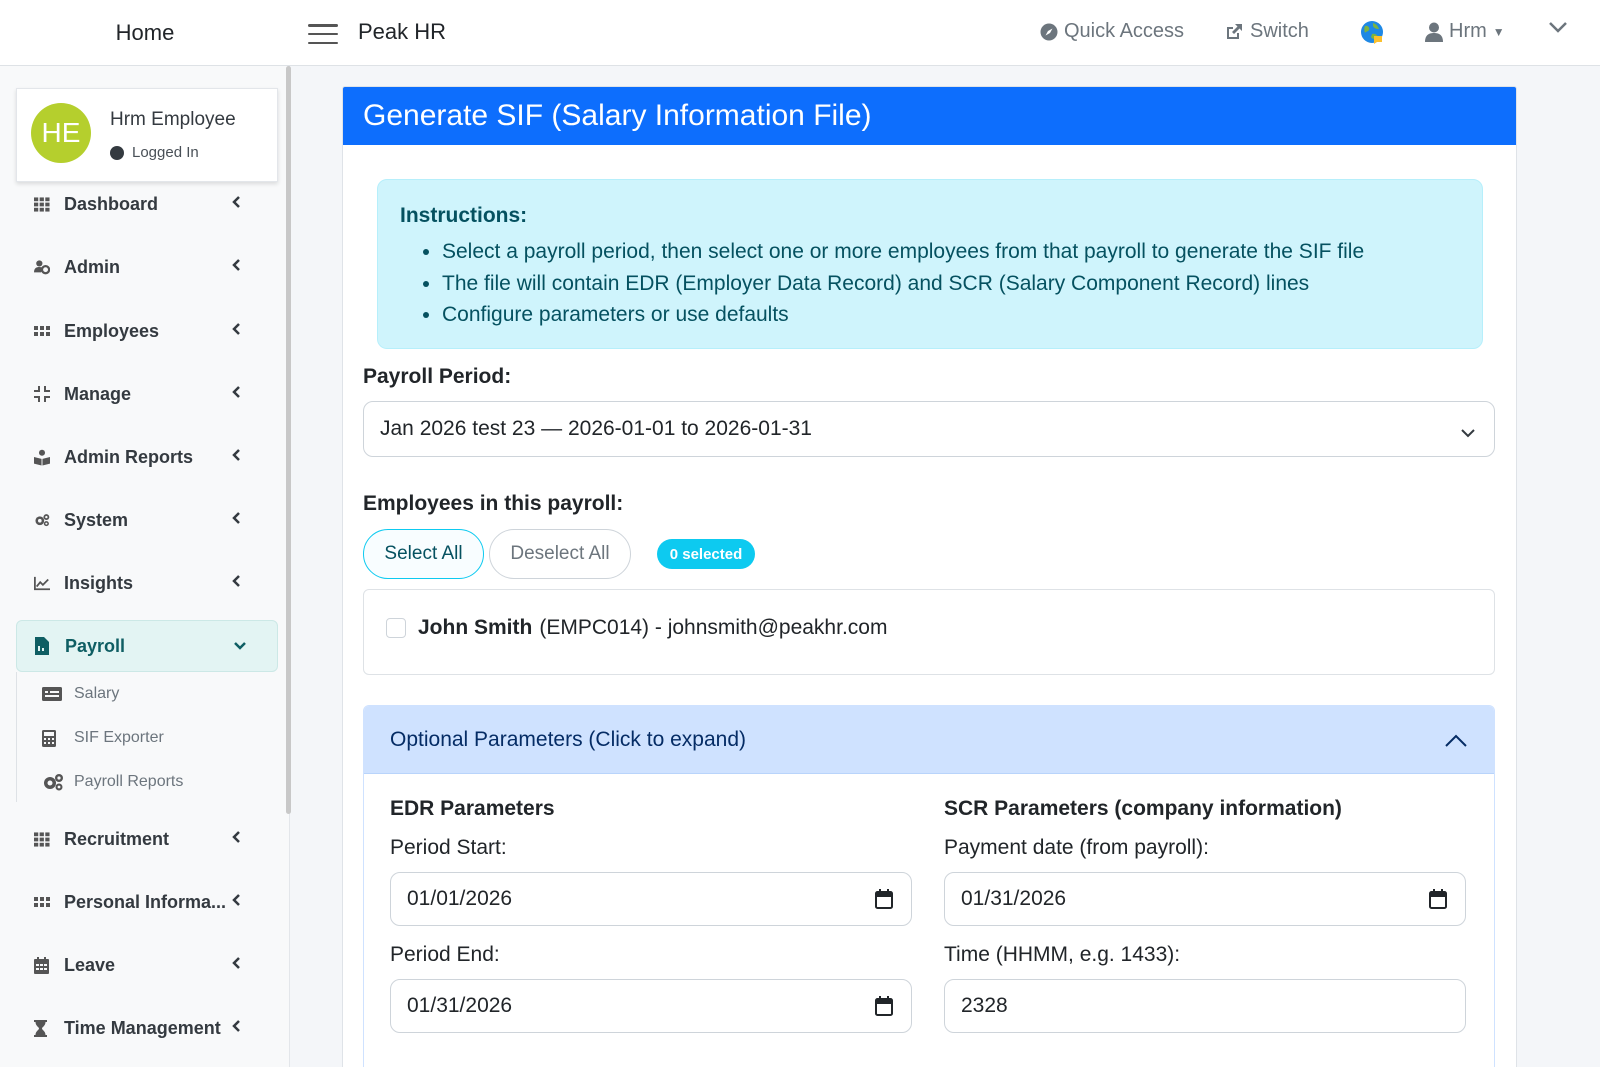 The height and width of the screenshot is (1067, 1600). Describe the element at coordinates (61, 133) in the screenshot. I see `avatar: HE` at that location.